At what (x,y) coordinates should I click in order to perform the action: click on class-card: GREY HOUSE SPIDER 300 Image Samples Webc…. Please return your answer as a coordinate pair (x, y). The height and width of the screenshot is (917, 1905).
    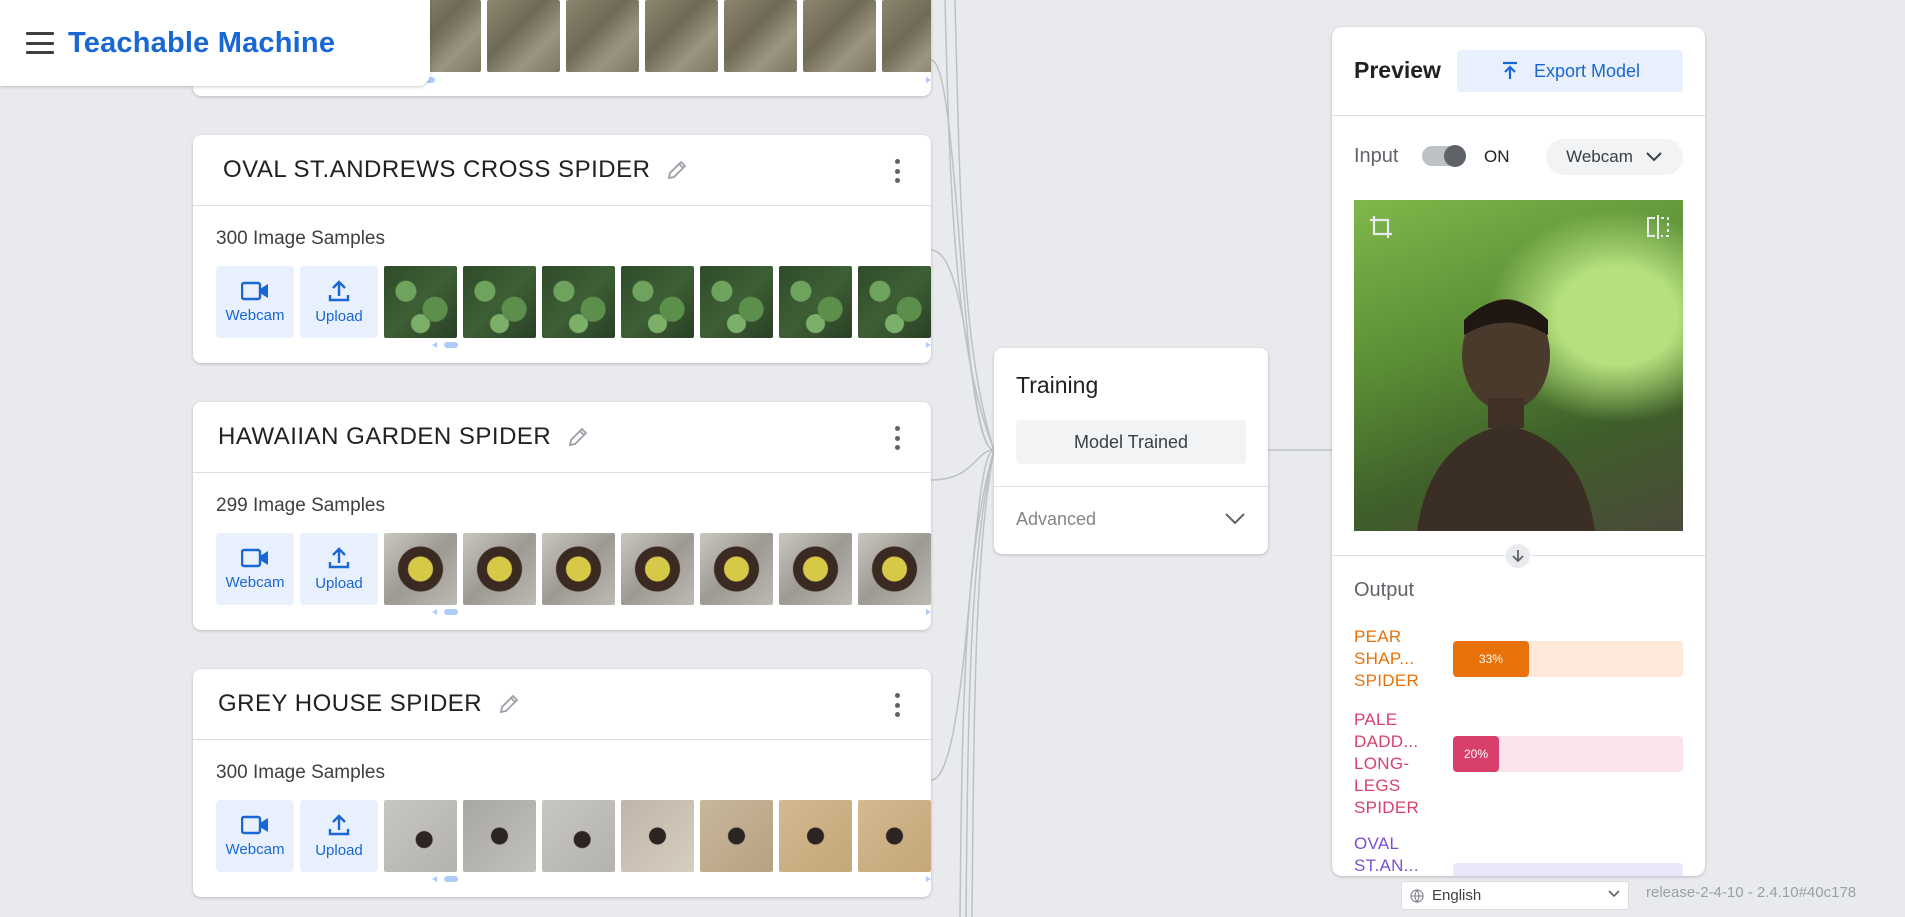
    Looking at the image, I should click on (562, 783).